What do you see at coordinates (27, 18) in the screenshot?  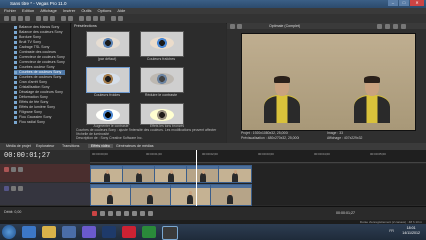 I see `render-icon` at bounding box center [27, 18].